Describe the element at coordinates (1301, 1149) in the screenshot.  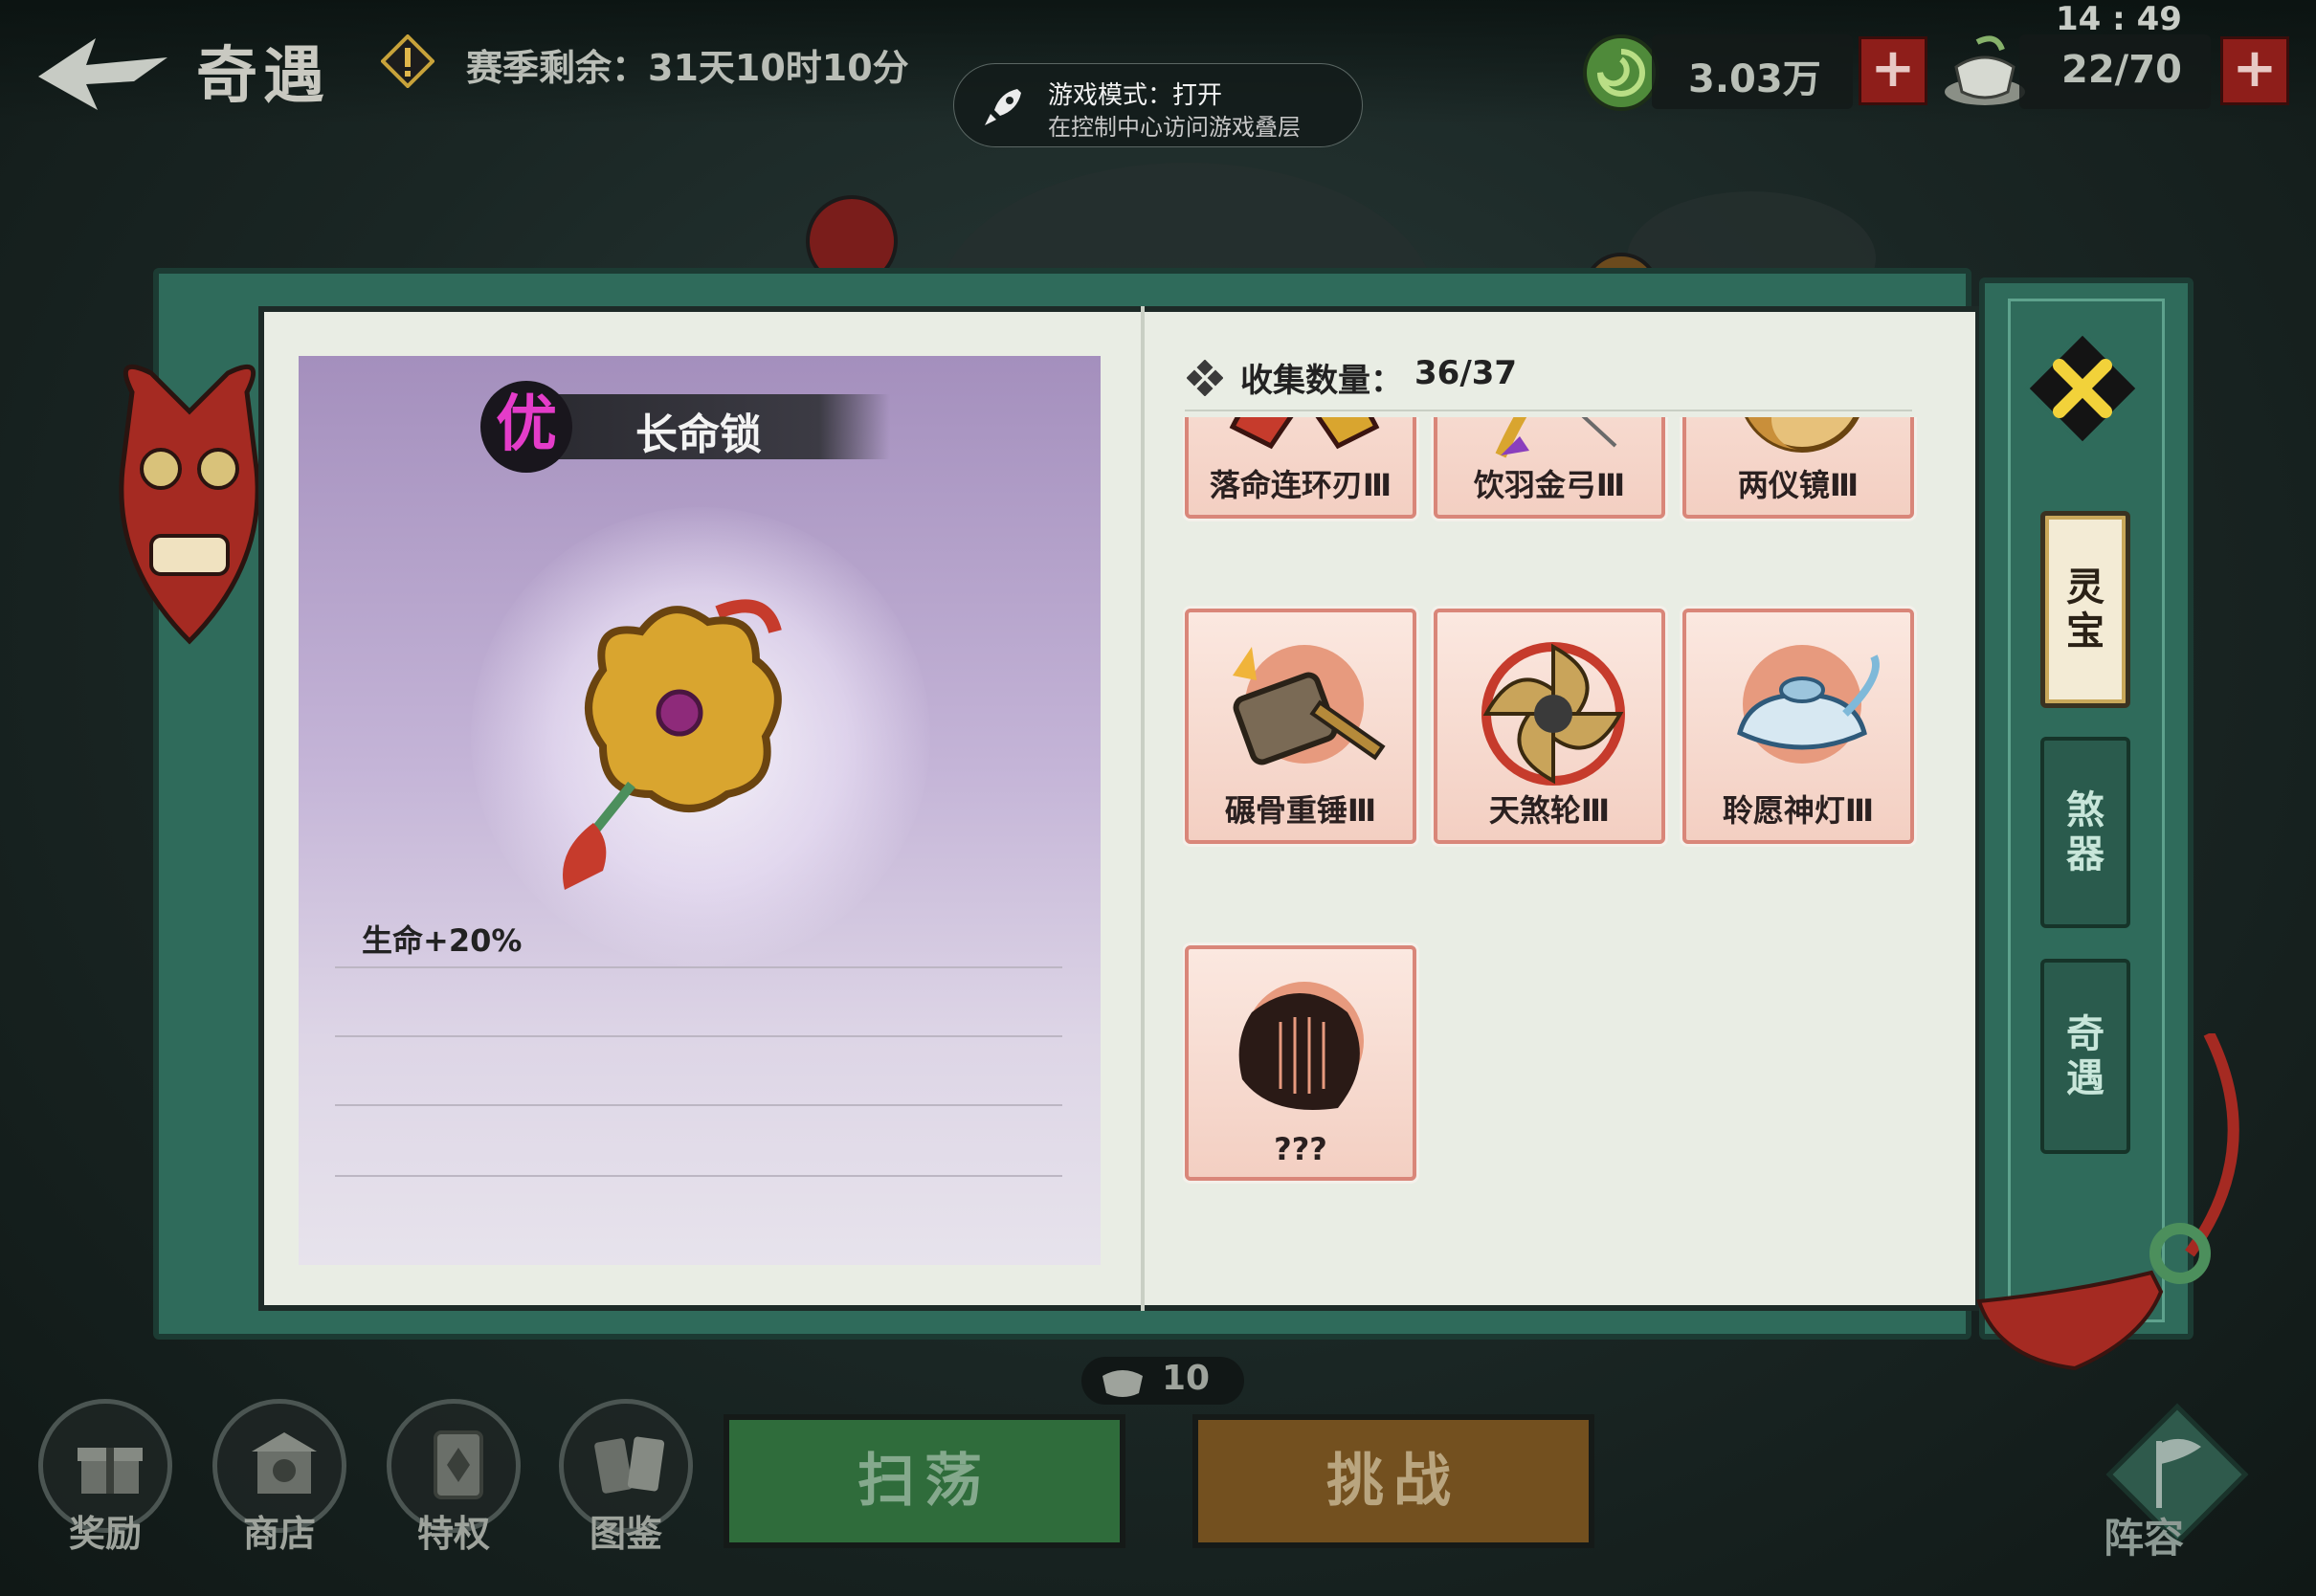
I see `collection-item-label: ???` at that location.